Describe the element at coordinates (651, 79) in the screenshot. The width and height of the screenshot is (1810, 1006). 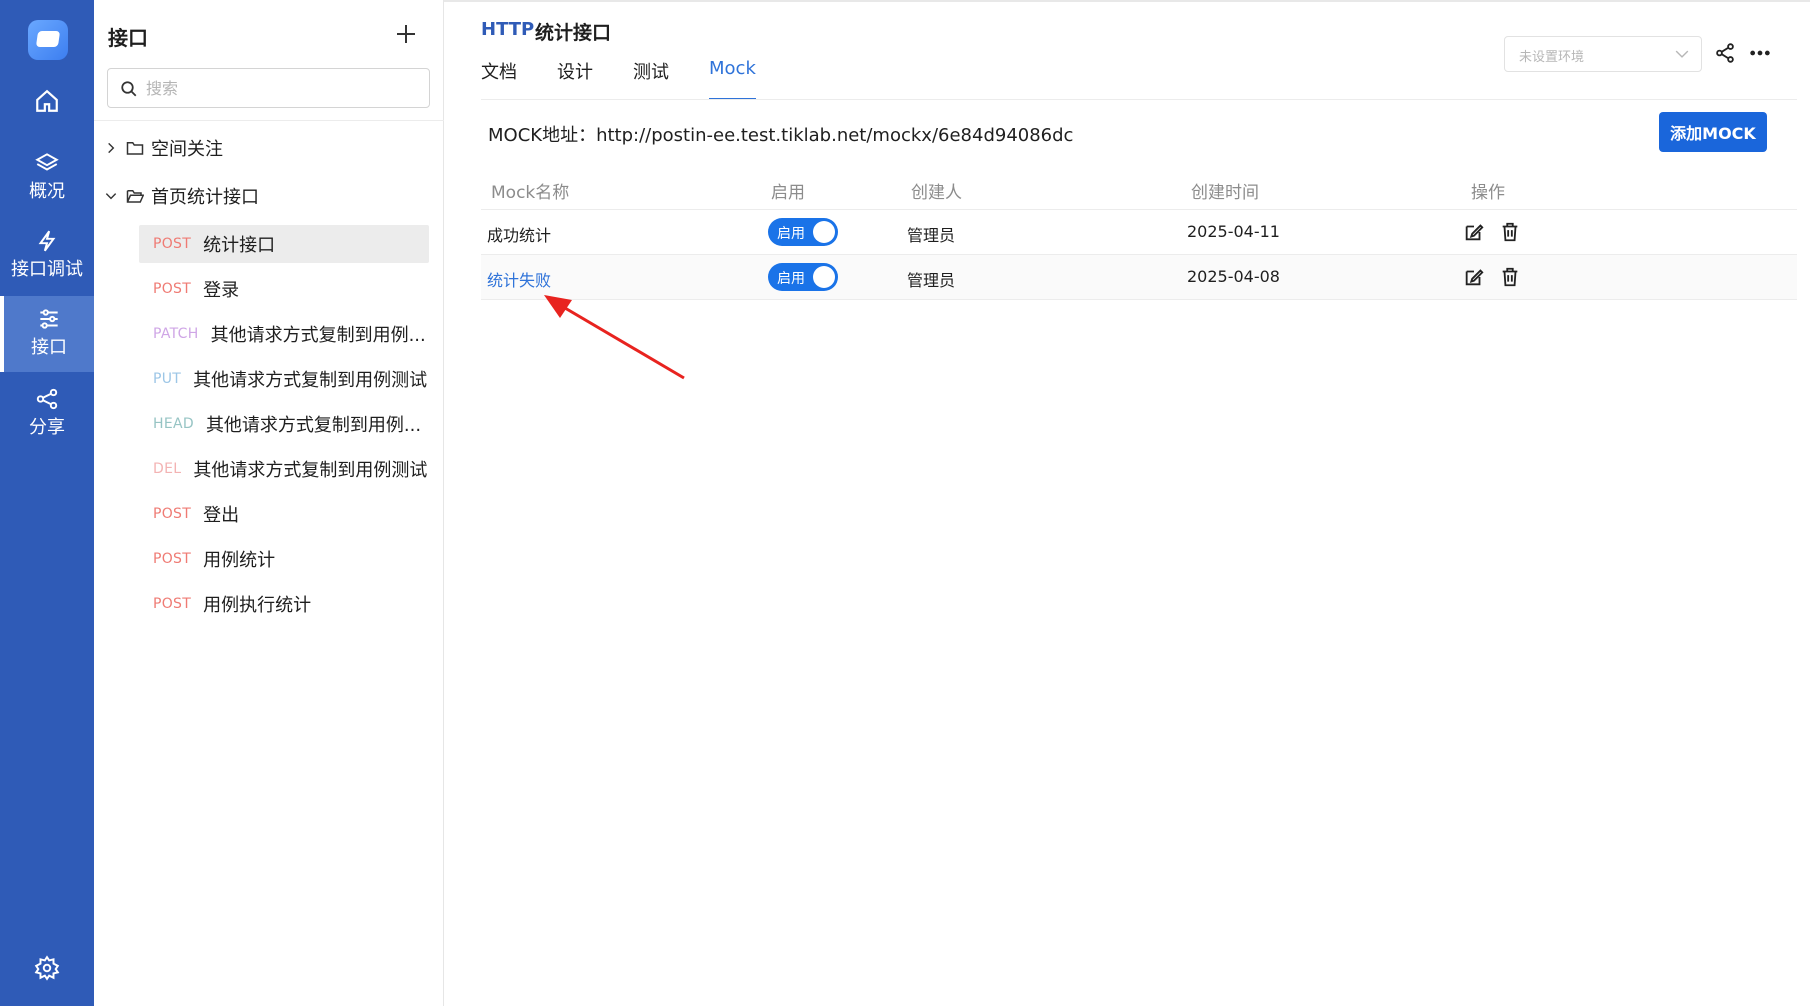
I see `tab-test: 测试` at that location.